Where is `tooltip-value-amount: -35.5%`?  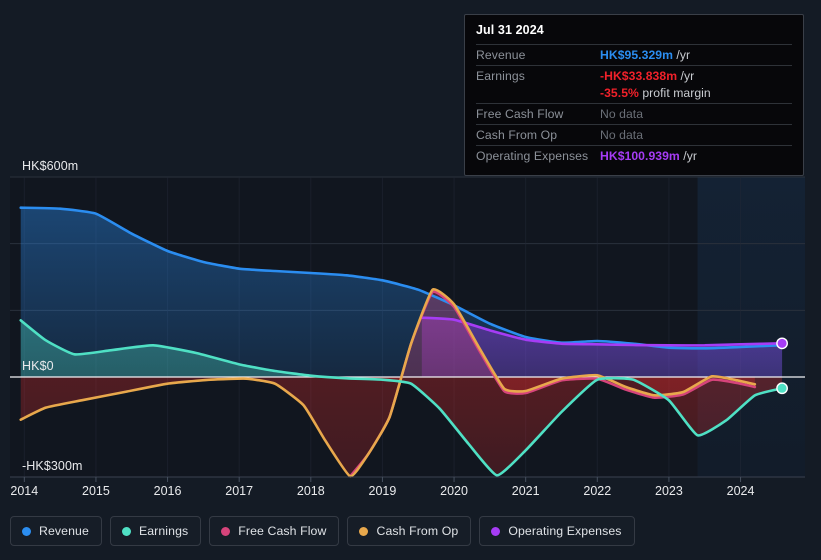
tooltip-value-amount: -35.5% is located at coordinates (619, 93).